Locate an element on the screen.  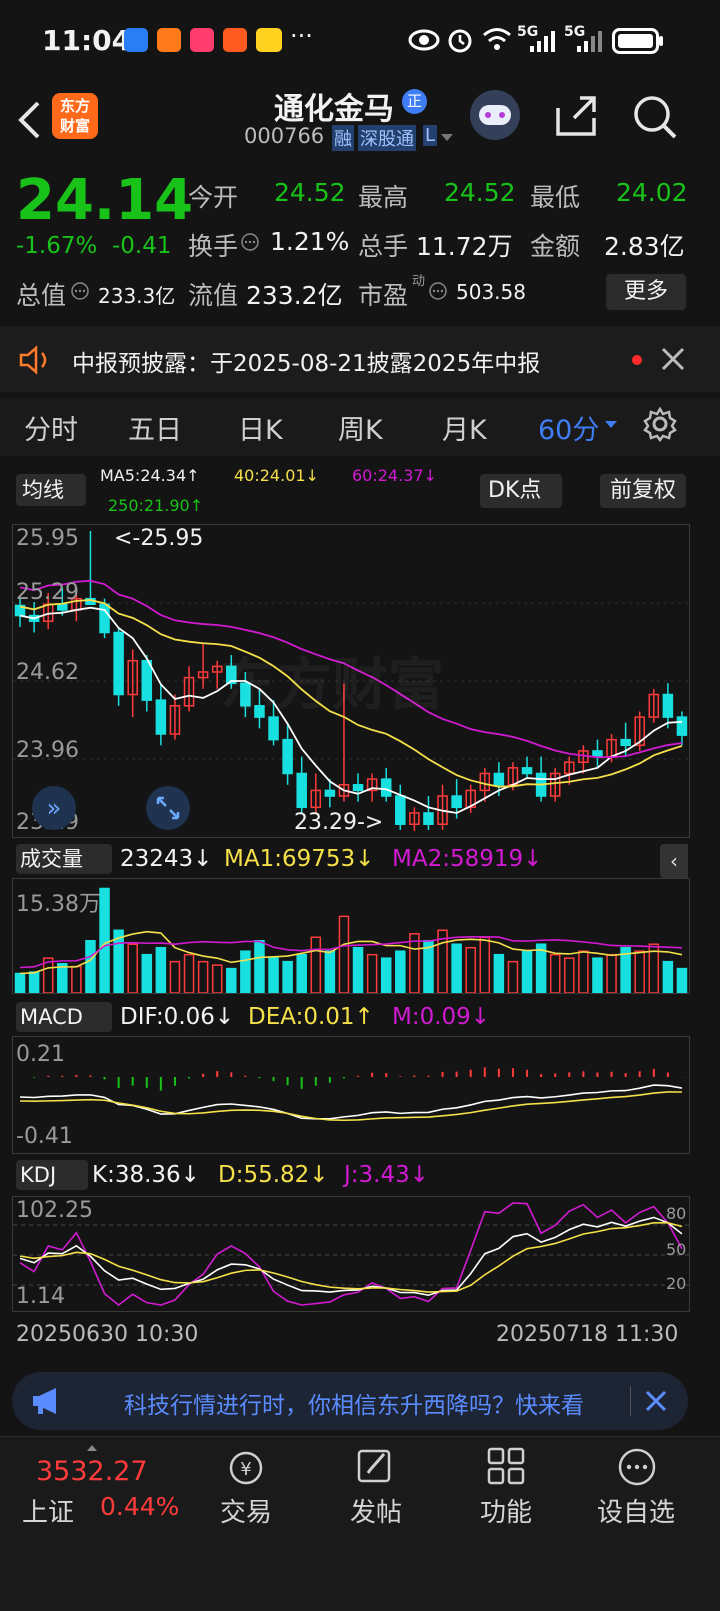
macd-chart is located at coordinates (351, 1095).